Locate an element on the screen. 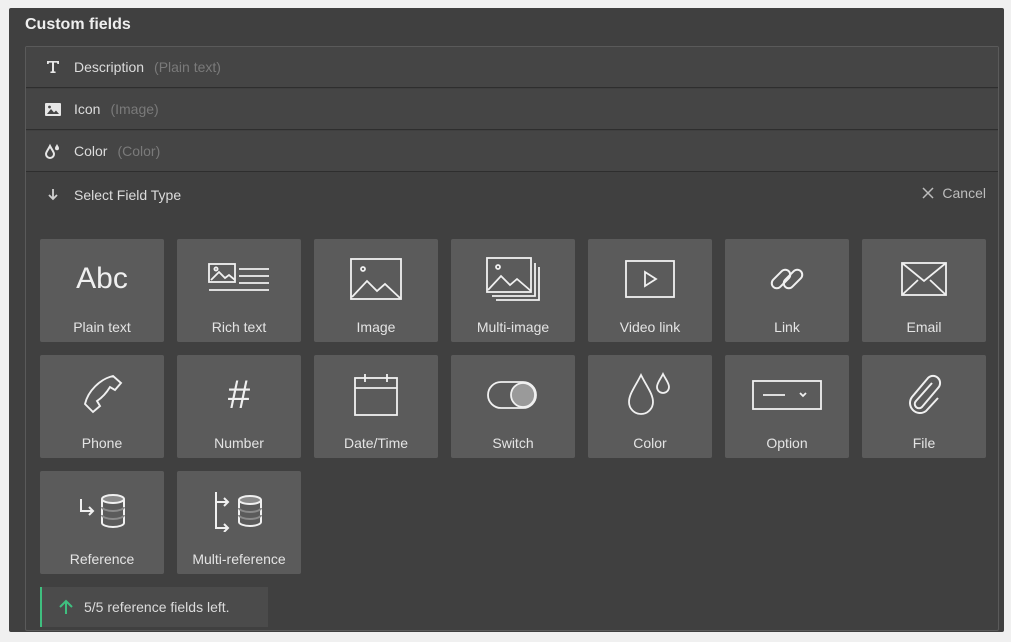 This screenshot has height=642, width=1011. field-type-label: Number is located at coordinates (239, 443).